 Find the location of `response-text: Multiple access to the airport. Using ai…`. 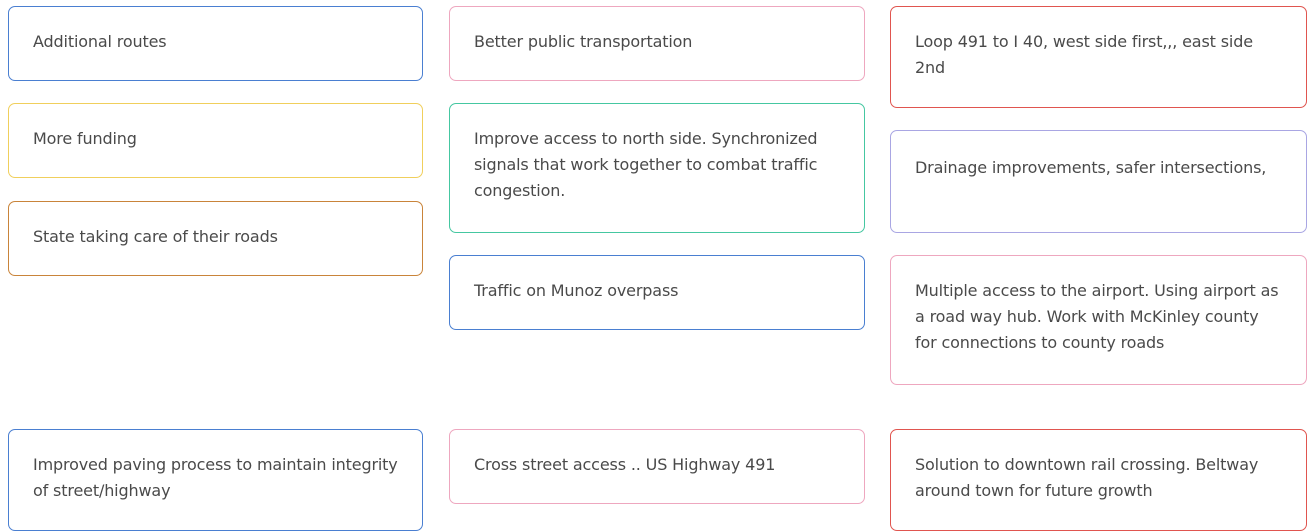

response-text: Multiple access to the airport. Using ai… is located at coordinates (1097, 316).